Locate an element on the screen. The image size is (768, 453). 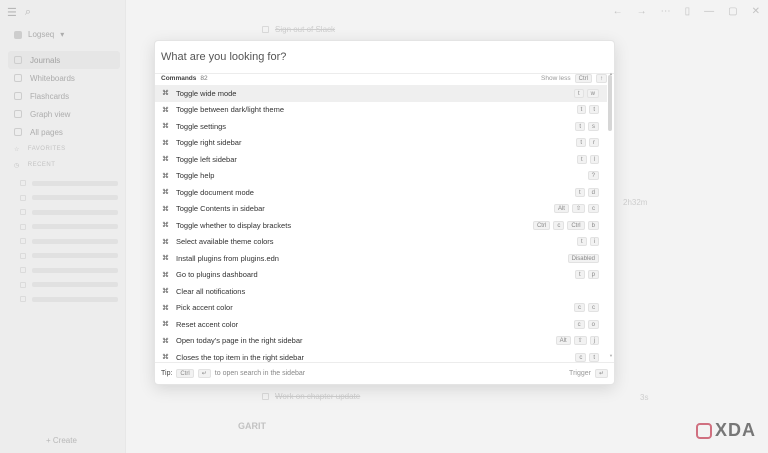
command-shortcut: ? is located at coordinates (593, 176).